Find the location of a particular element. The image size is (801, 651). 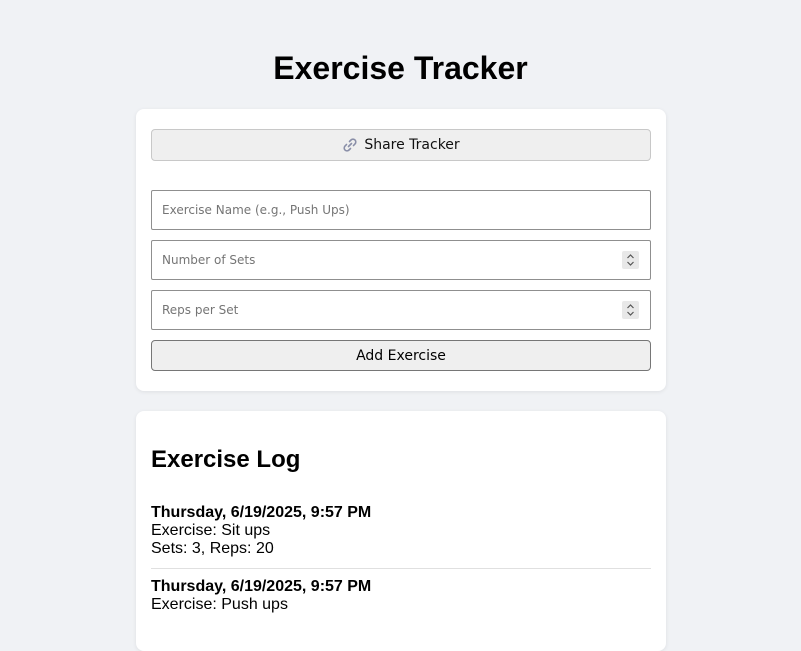

sets-input is located at coordinates (377, 260).